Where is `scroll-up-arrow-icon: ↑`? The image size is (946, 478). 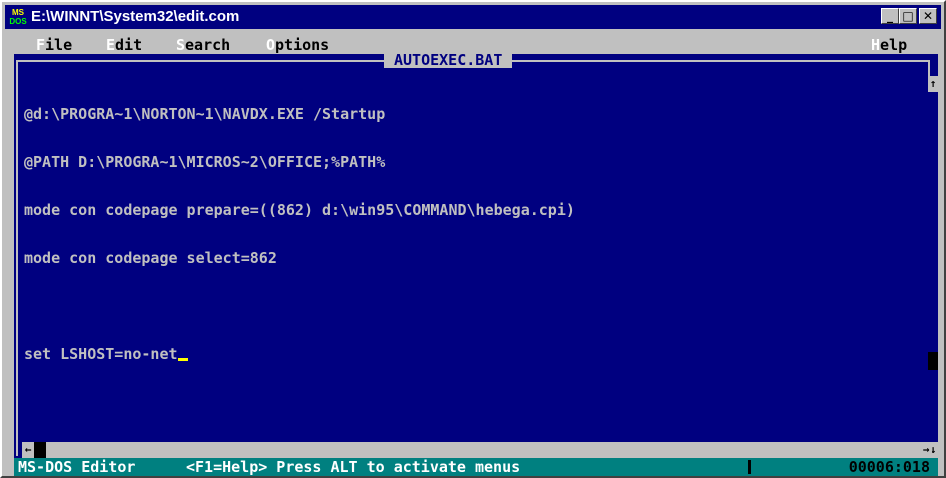 scroll-up-arrow-icon: ↑ is located at coordinates (933, 84).